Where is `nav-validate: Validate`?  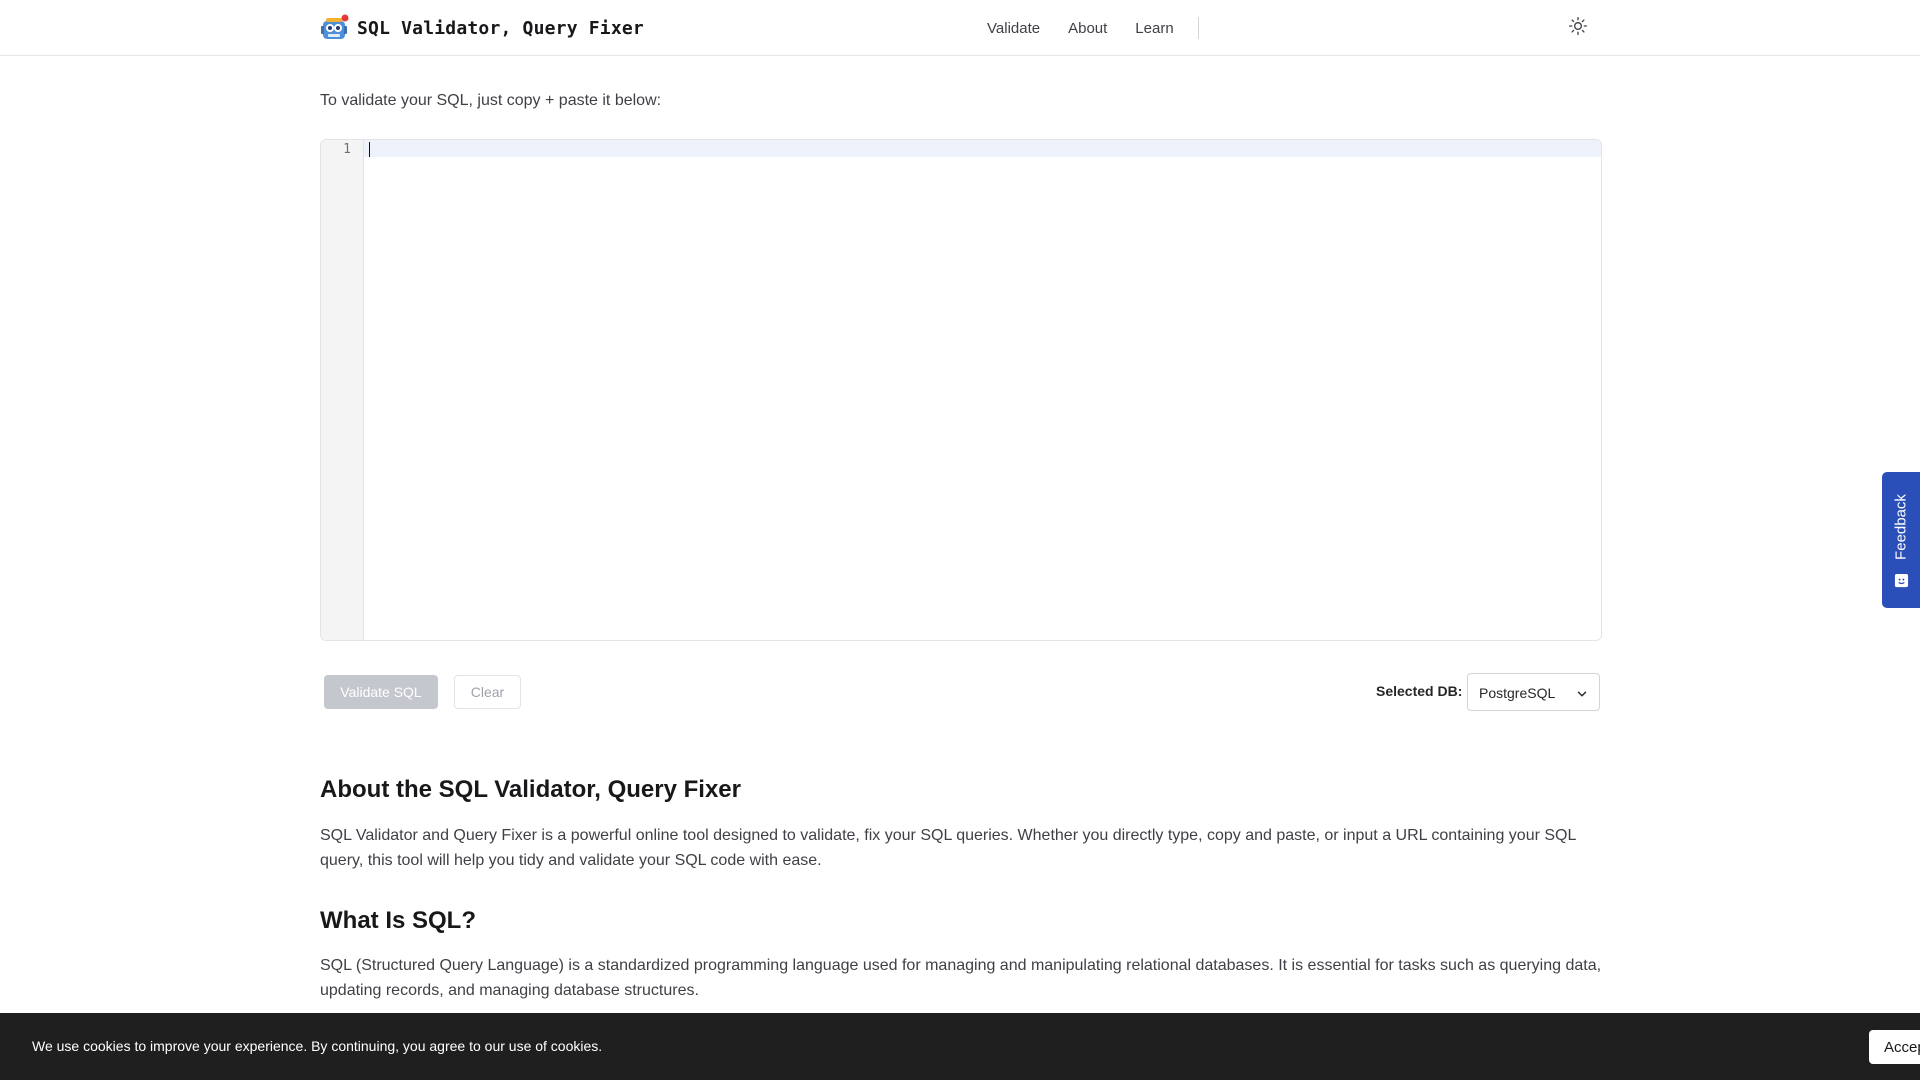 nav-validate: Validate is located at coordinates (1013, 28).